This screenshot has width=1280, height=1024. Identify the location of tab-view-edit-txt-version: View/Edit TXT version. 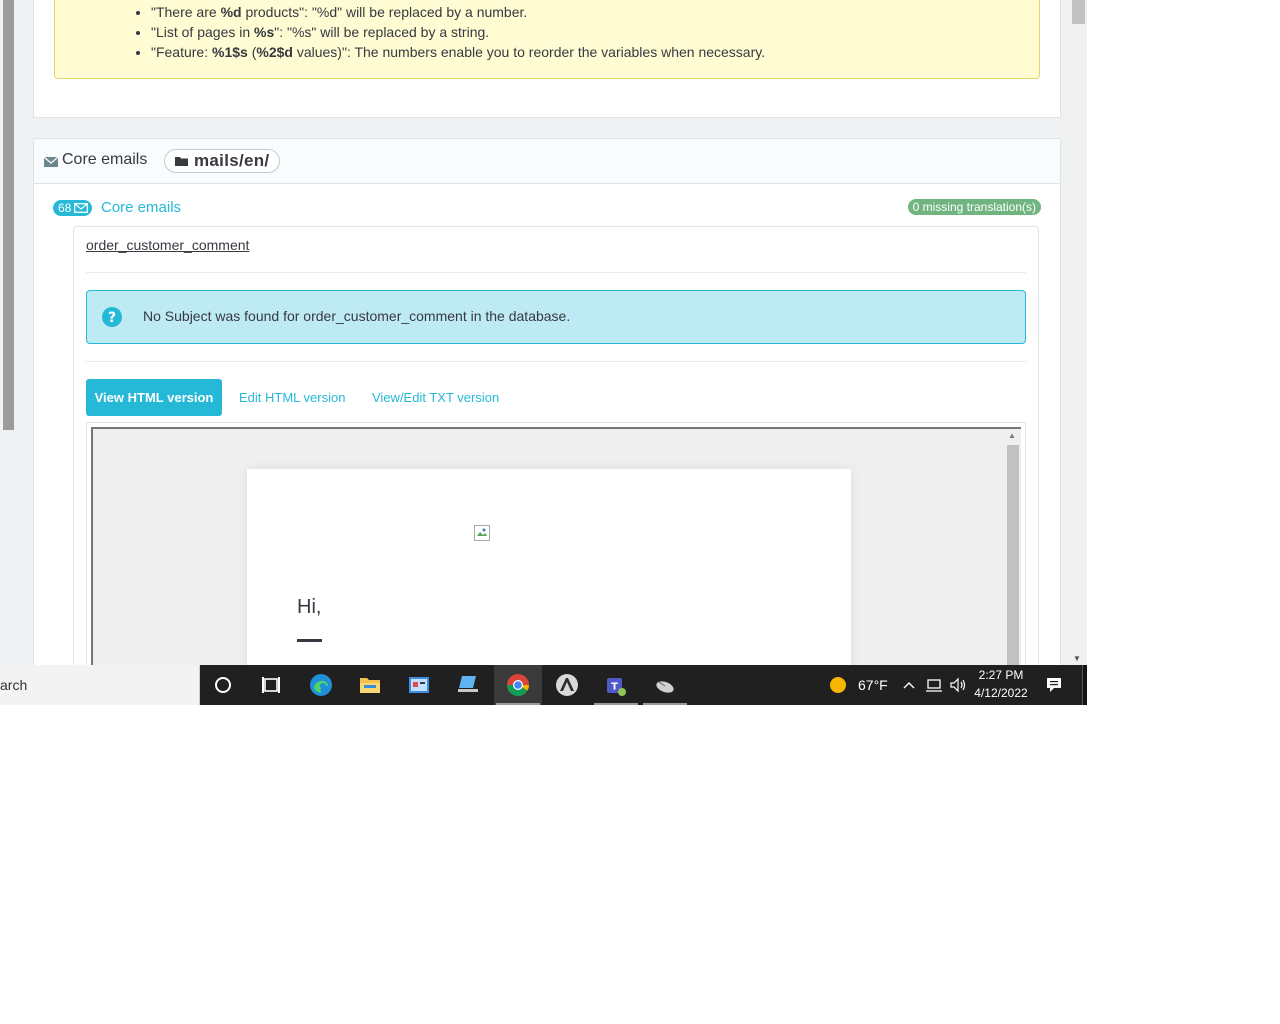
(435, 397).